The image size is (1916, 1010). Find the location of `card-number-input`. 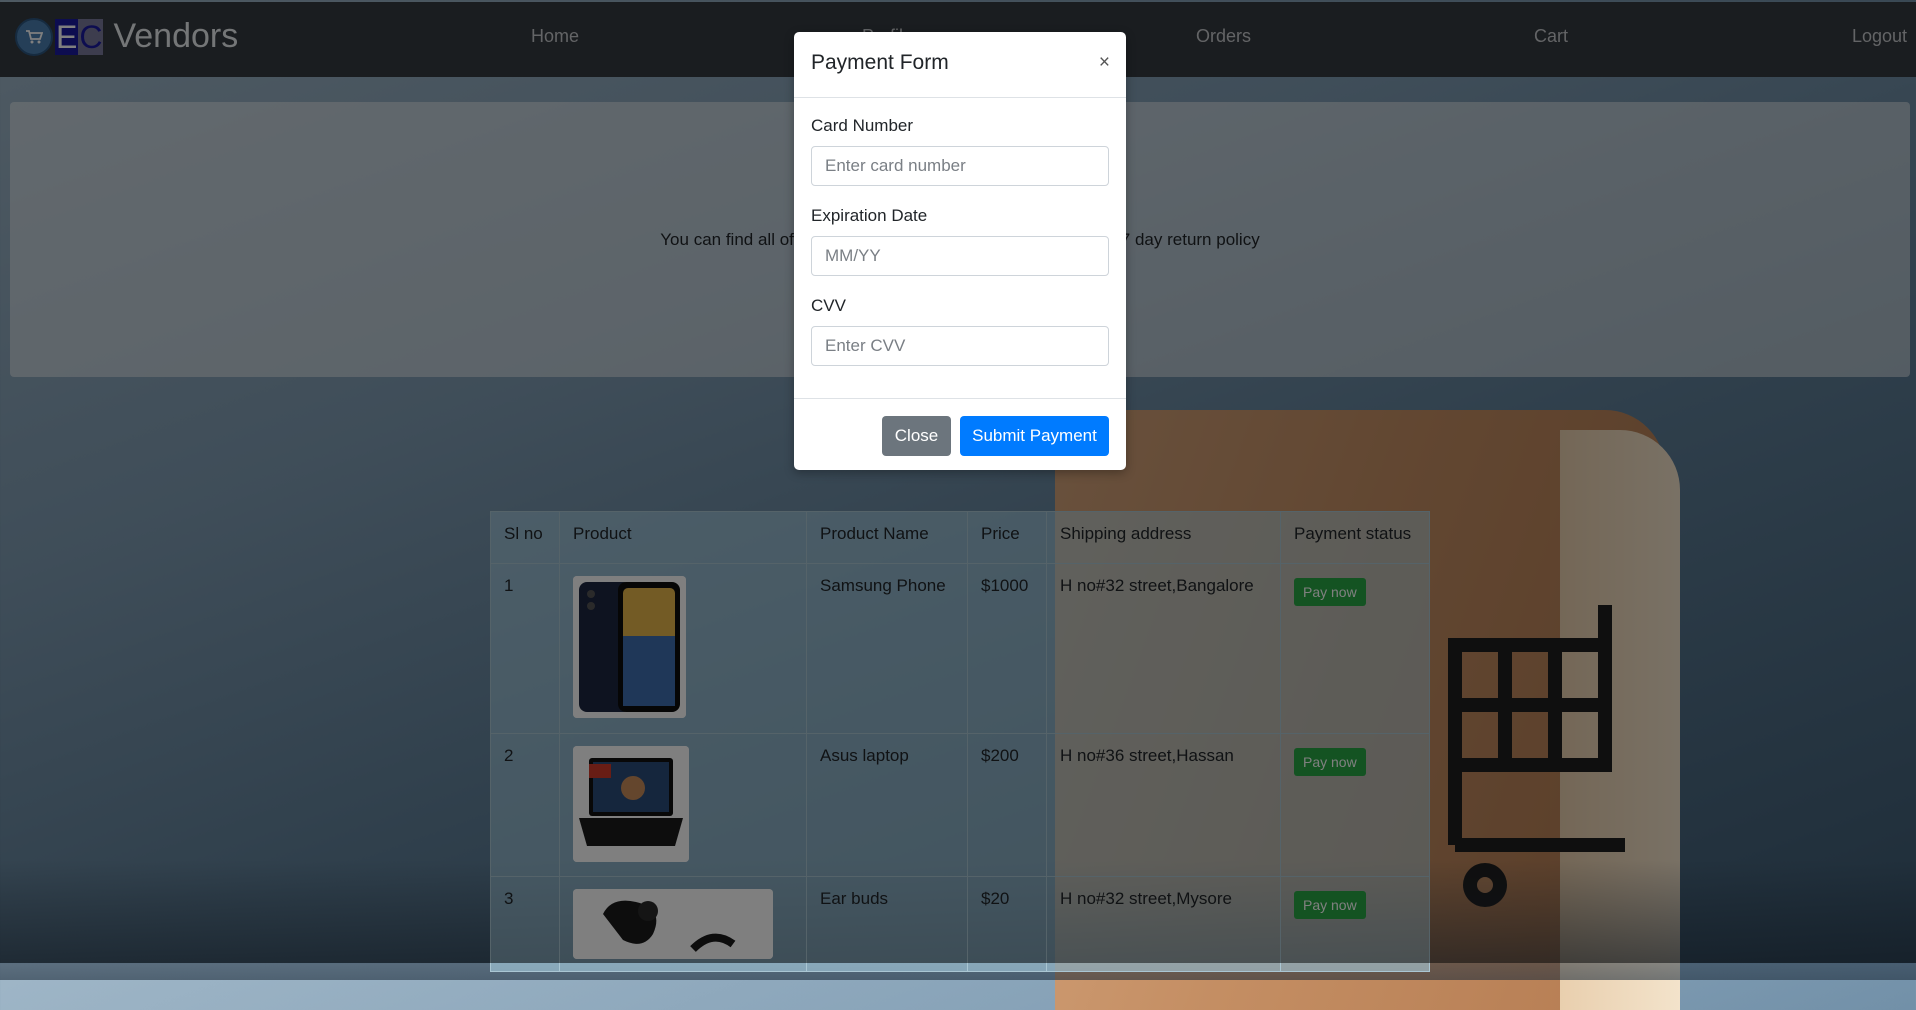

card-number-input is located at coordinates (960, 166).